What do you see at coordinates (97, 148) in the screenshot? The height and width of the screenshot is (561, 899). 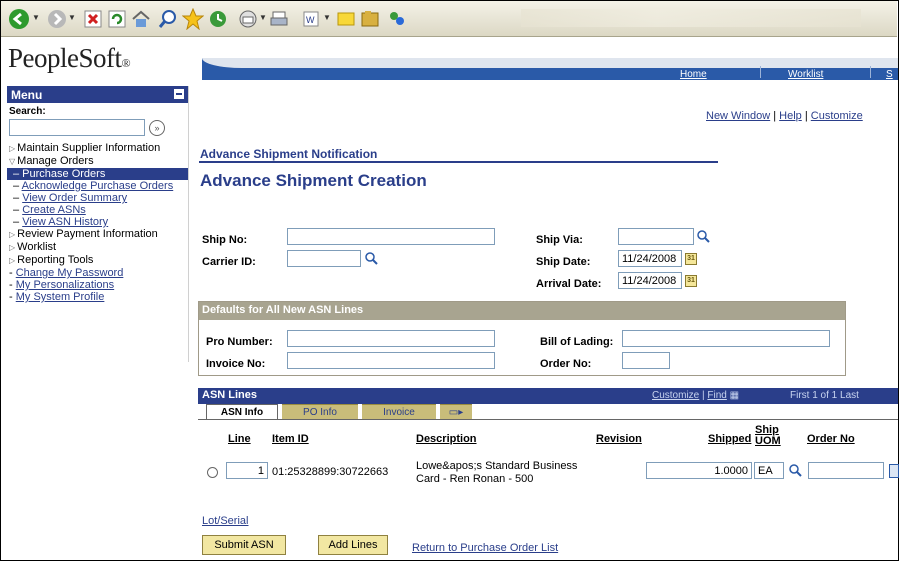 I see `menu-item-maintain-supplier: ▷ Maintain Supplier Information` at bounding box center [97, 148].